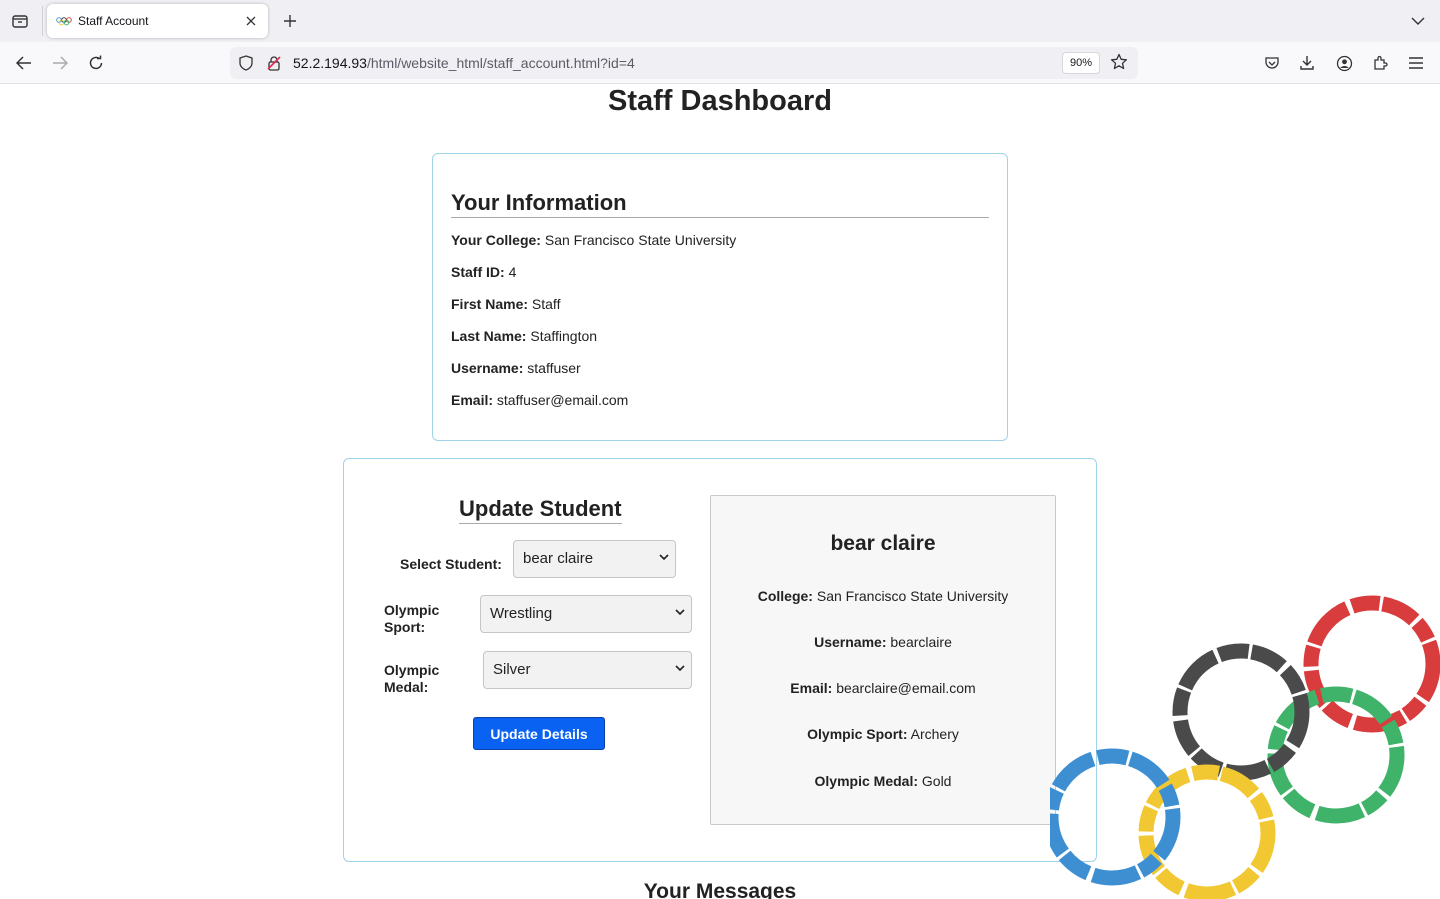  I want to click on olympic-sport-dropdown: Wrestling, so click(586, 614).